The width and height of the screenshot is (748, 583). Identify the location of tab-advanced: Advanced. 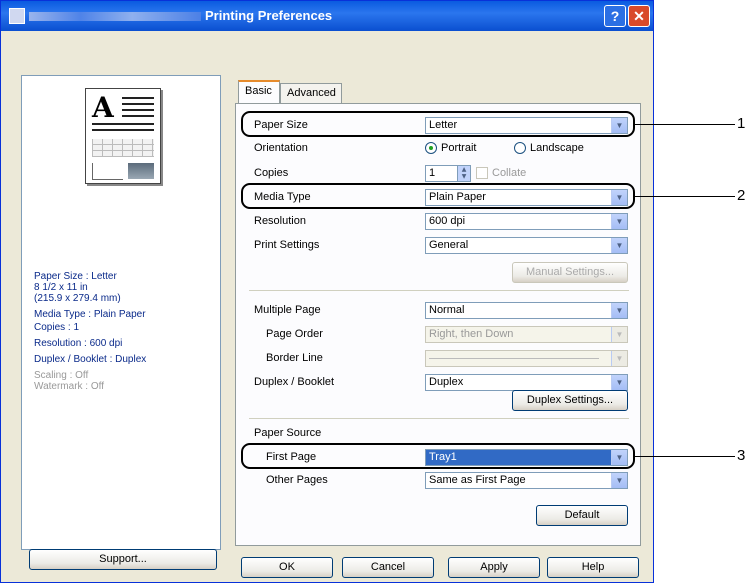
(311, 93).